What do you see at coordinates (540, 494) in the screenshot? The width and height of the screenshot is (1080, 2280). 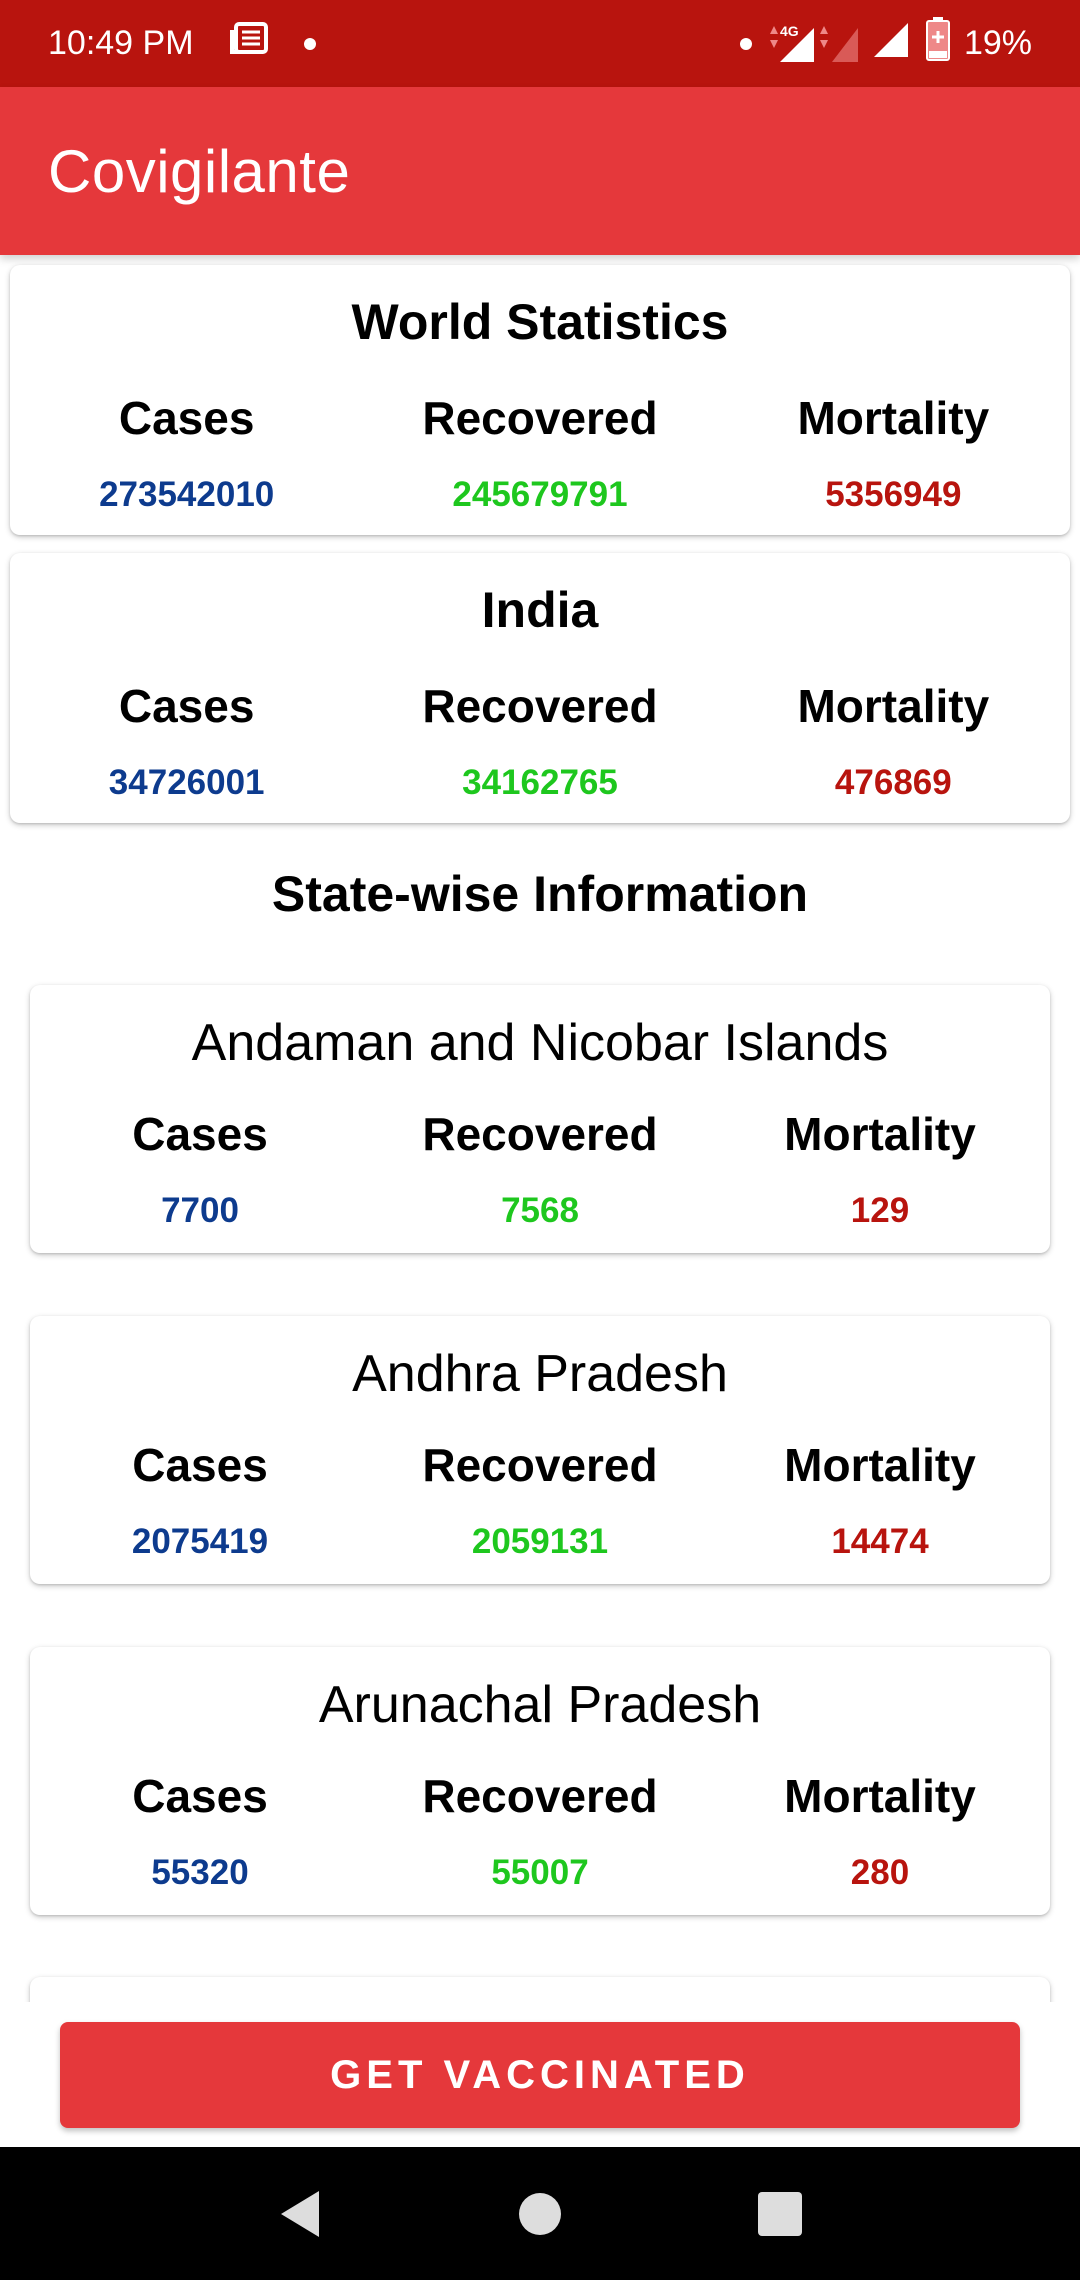 I see `world-recovered-value: 245679791` at bounding box center [540, 494].